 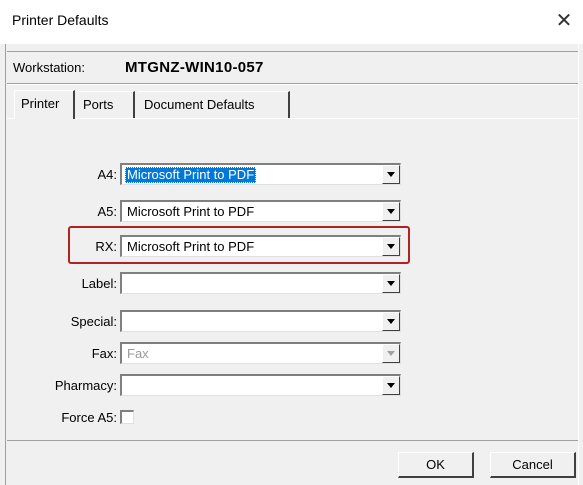 I want to click on rx-dropdown-button, so click(x=391, y=246).